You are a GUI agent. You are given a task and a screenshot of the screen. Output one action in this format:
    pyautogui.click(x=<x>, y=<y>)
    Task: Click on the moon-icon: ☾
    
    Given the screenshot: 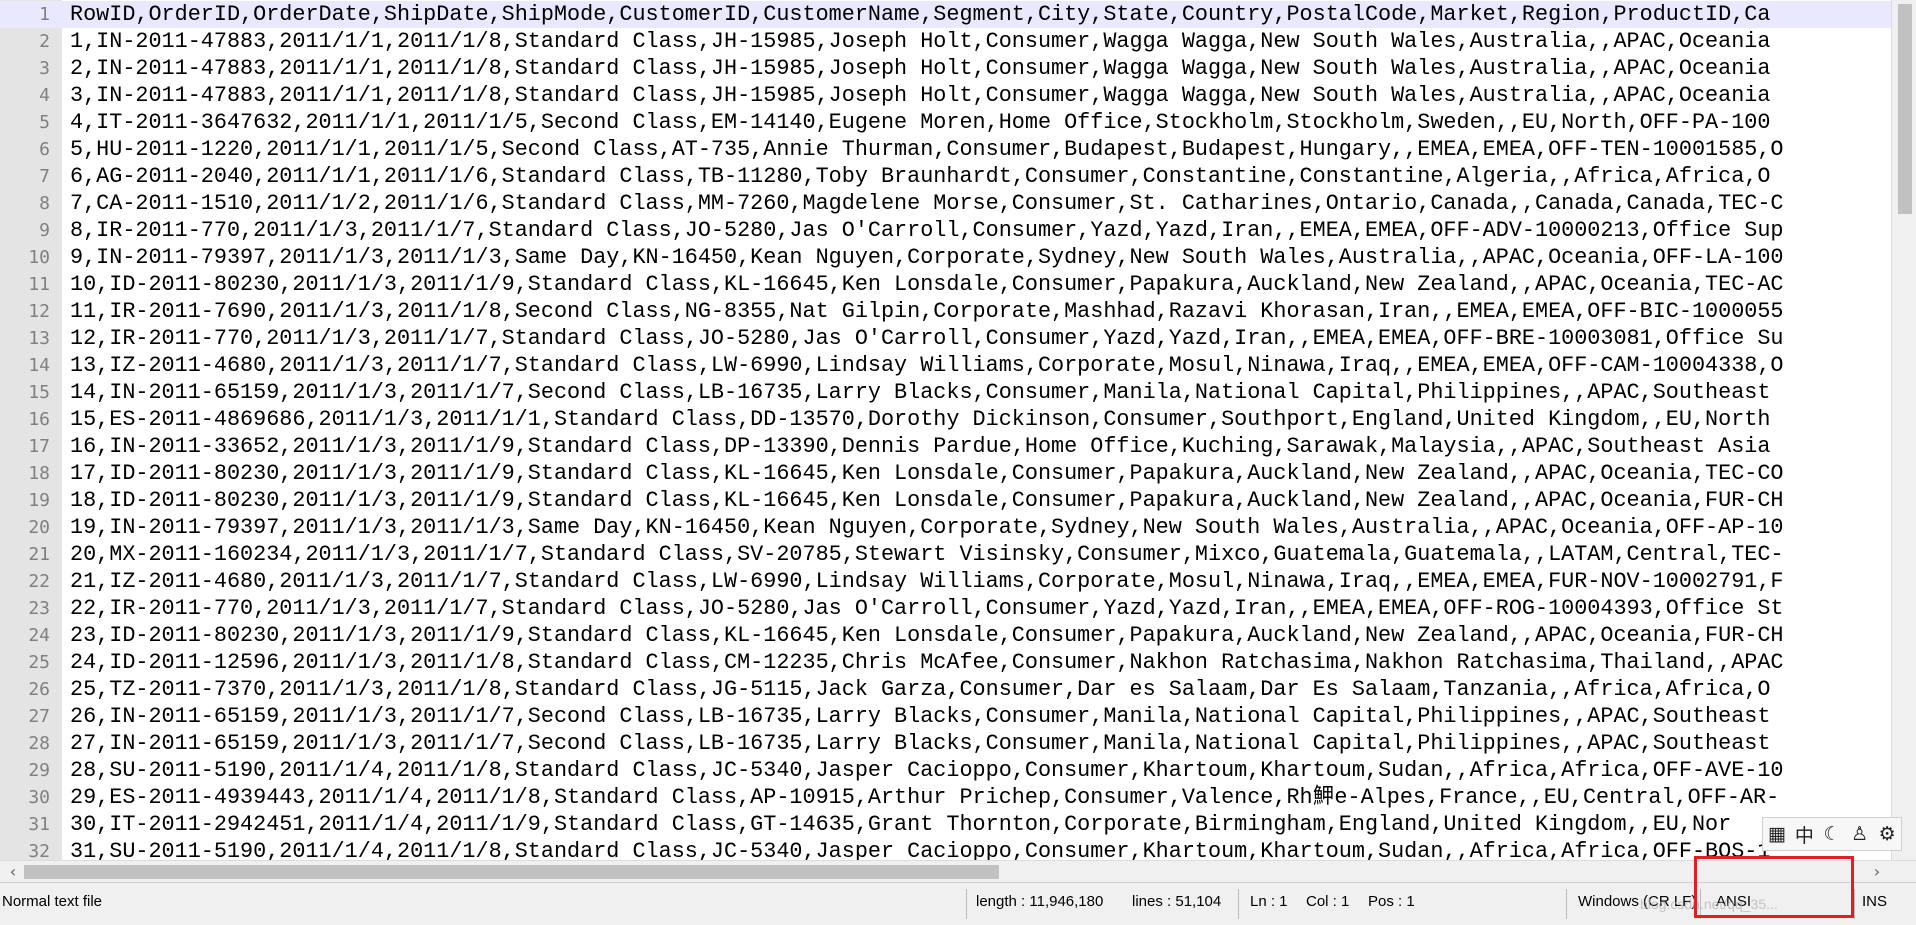 What is the action you would take?
    pyautogui.click(x=1832, y=834)
    